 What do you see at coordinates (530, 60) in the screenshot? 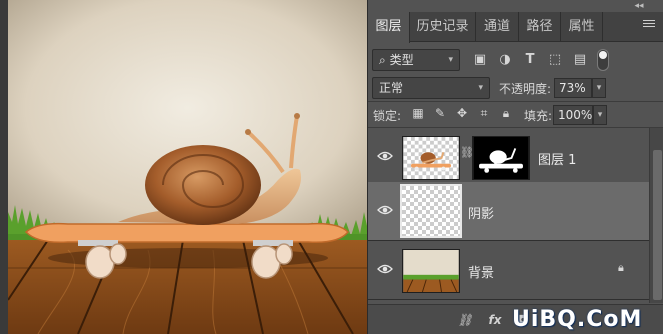
I see `type-filter-icon: T` at bounding box center [530, 60].